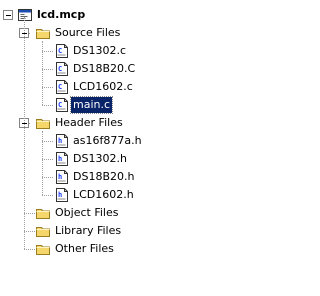 The image size is (320, 296). Describe the element at coordinates (103, 87) in the screenshot. I see `file-lcd1602-c: LCD1602.c` at that location.